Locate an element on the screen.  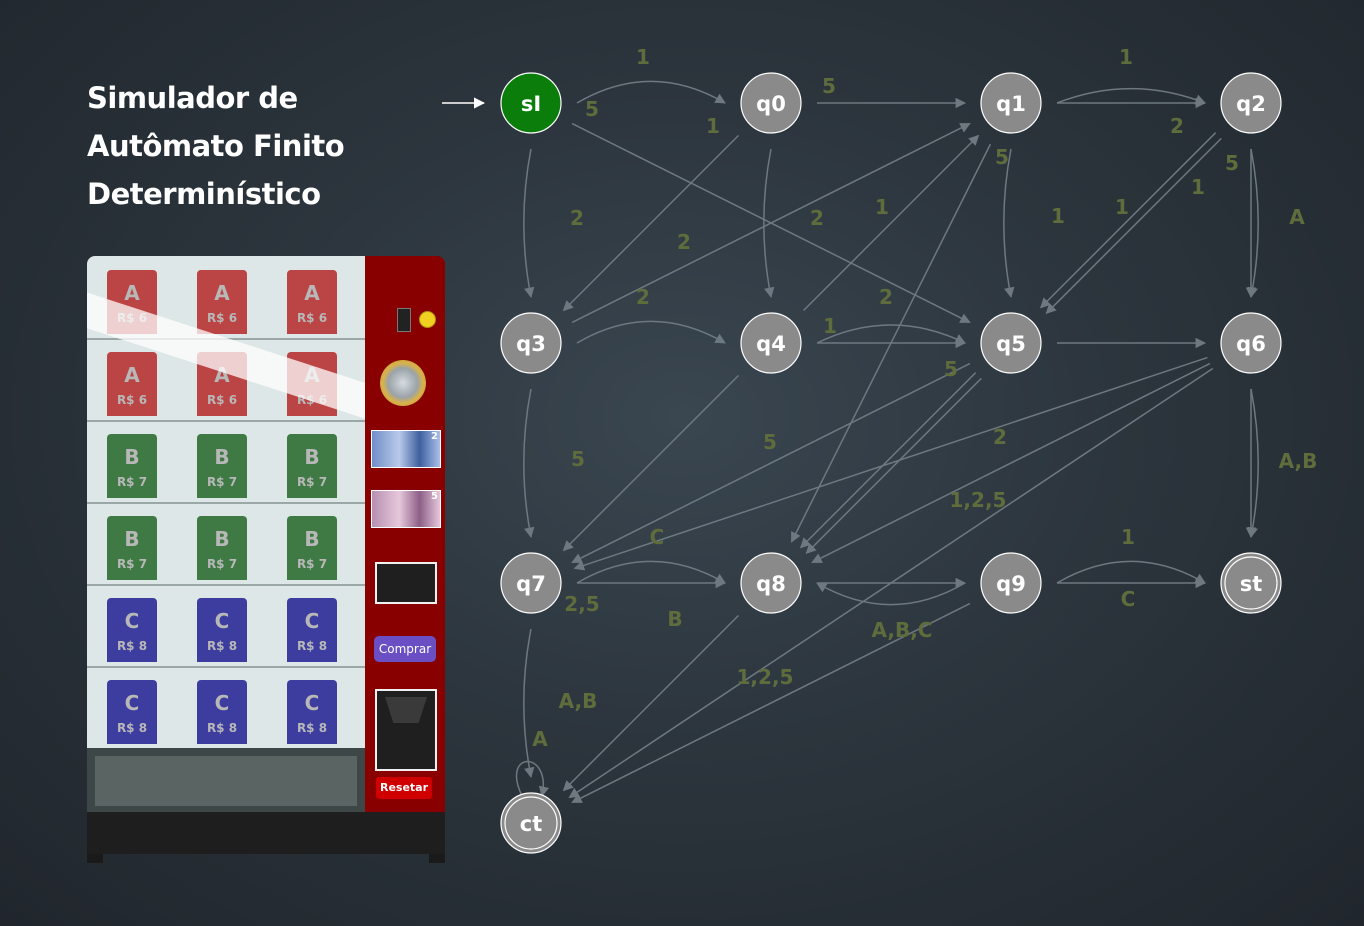
state-label: st is located at coordinates (1251, 584).